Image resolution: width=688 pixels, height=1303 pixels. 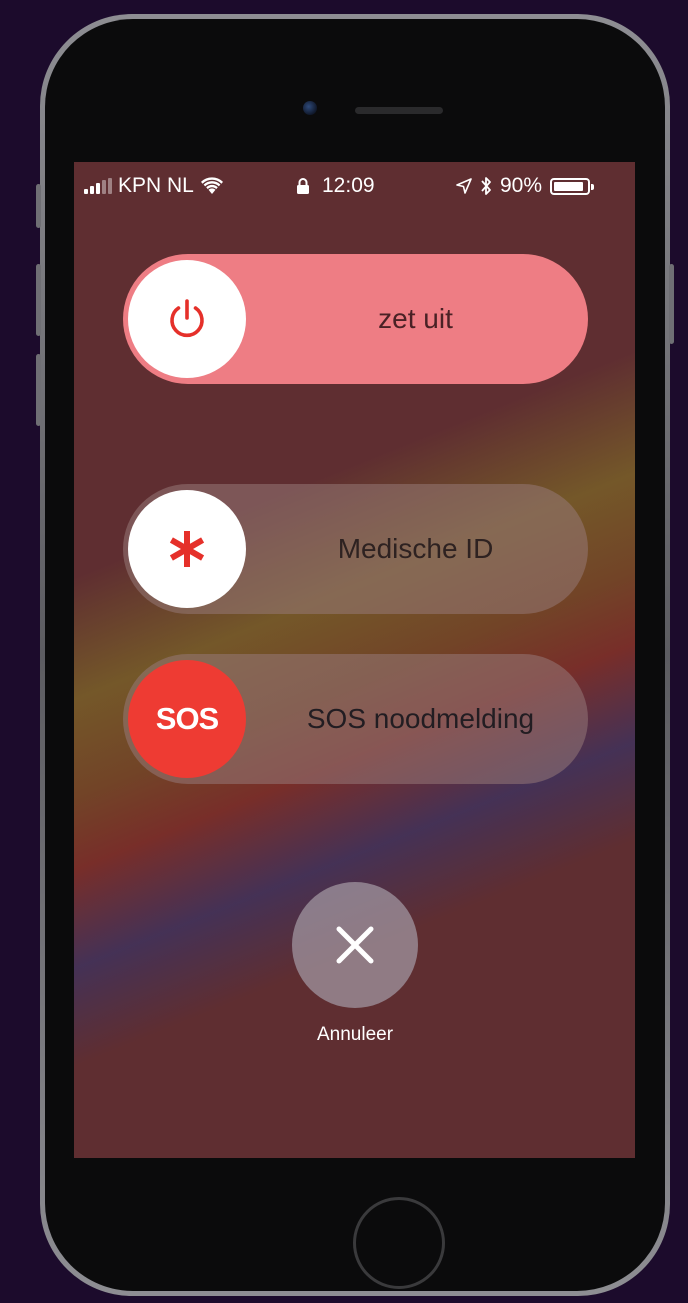 I want to click on asterisk-icon, so click(x=187, y=549).